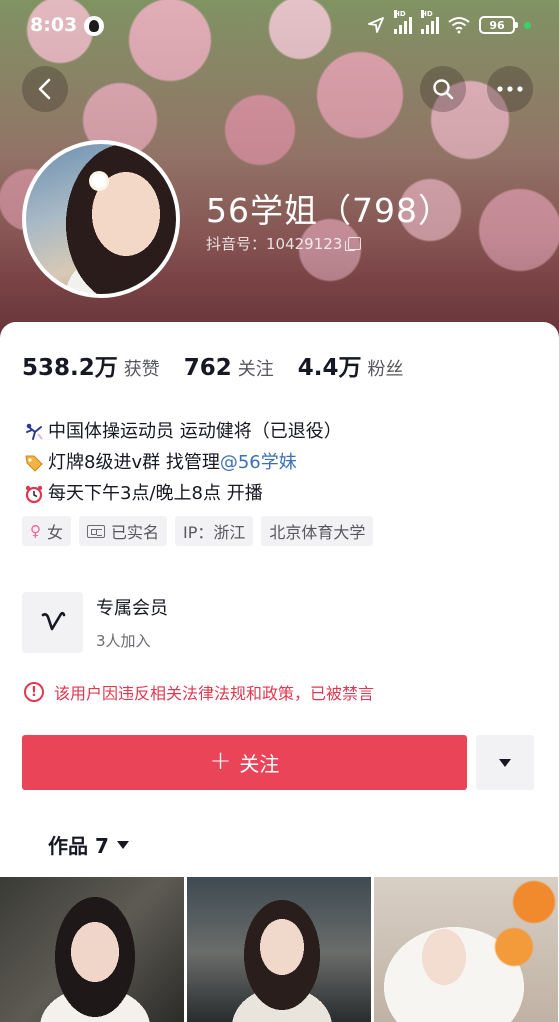  I want to click on chevron-left-icon, so click(44, 89).